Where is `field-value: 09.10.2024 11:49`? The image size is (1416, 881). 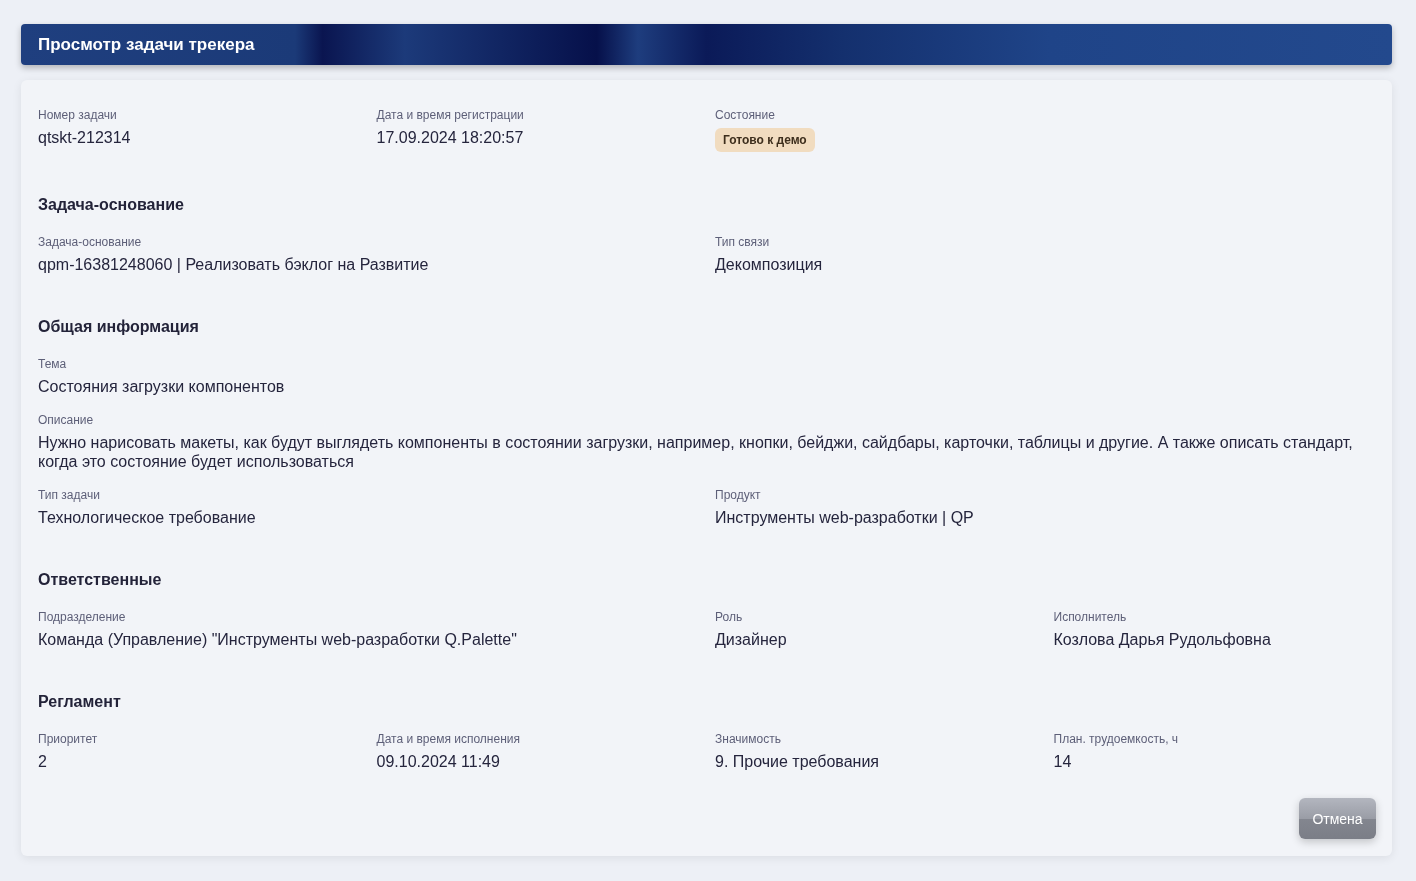
field-value: 09.10.2024 11:49 is located at coordinates (438, 761).